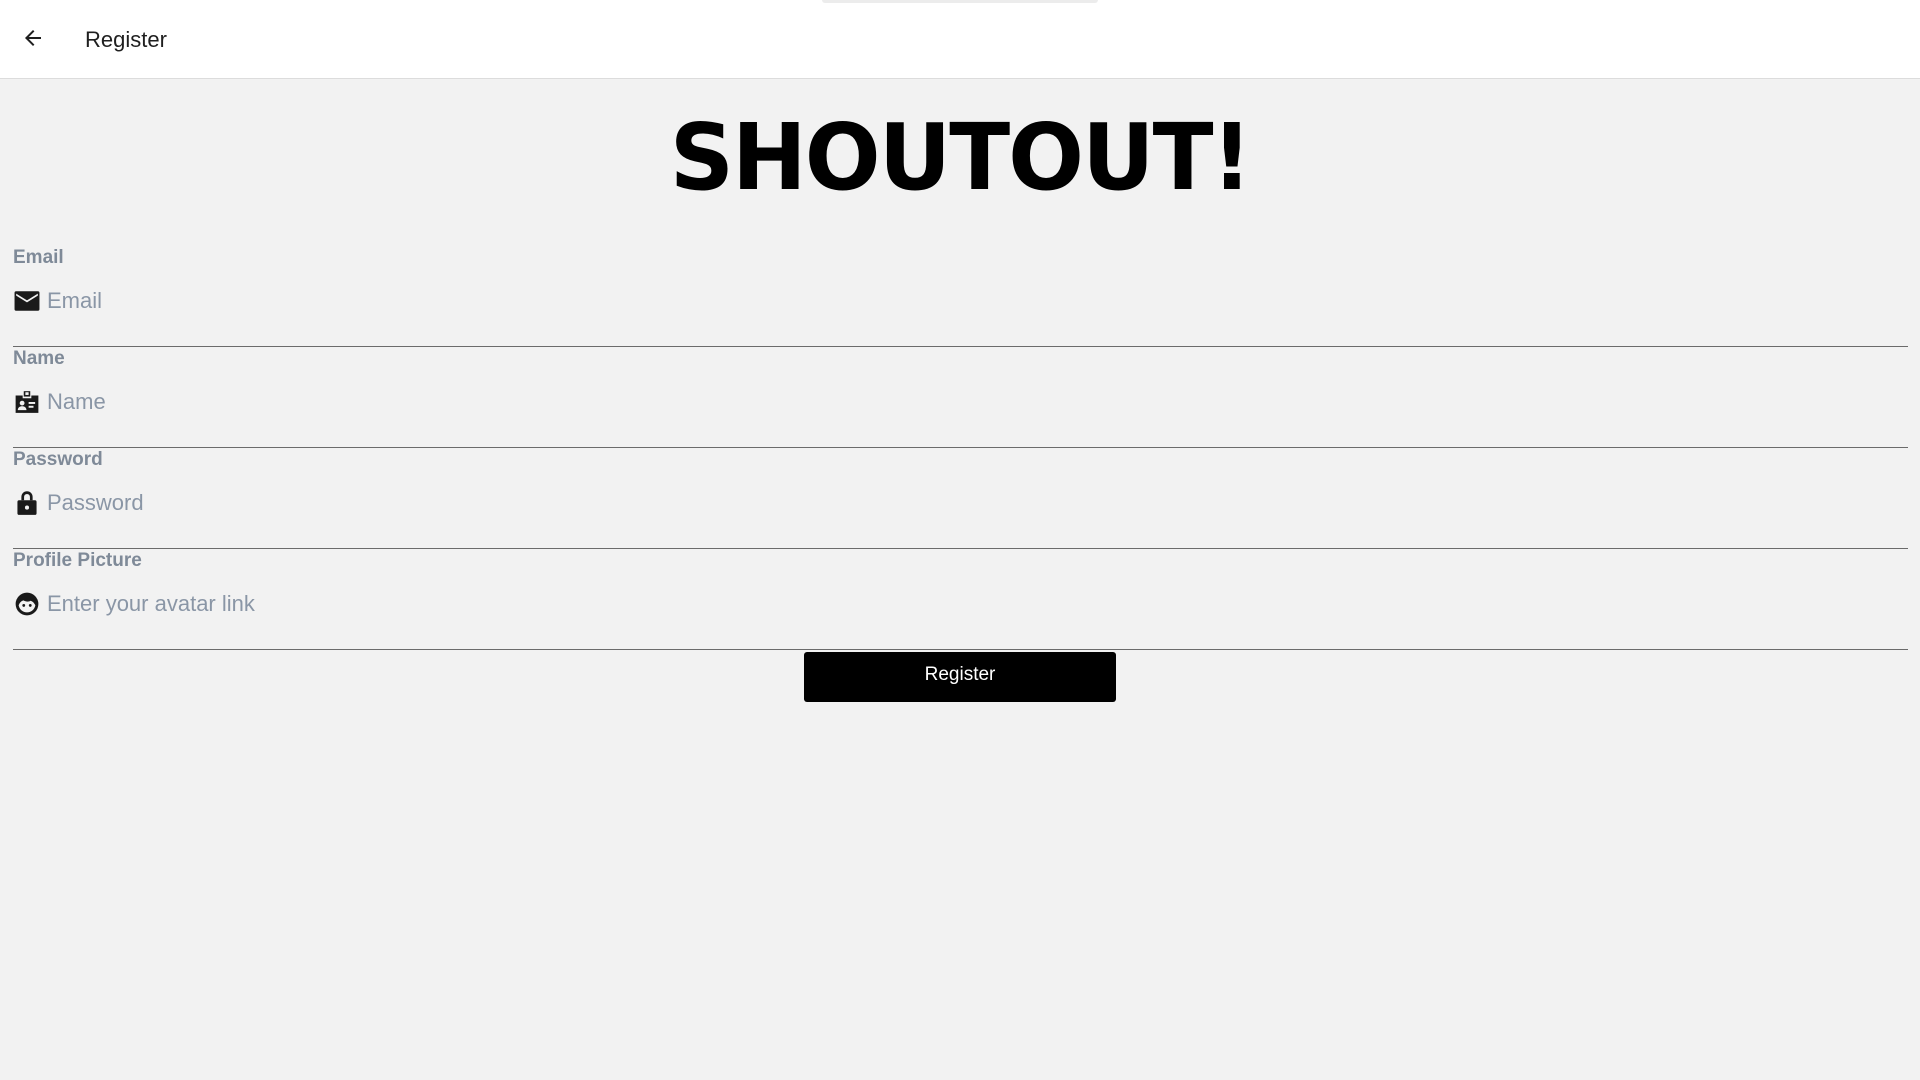  What do you see at coordinates (960, 1) in the screenshot?
I see `window-drag-handle` at bounding box center [960, 1].